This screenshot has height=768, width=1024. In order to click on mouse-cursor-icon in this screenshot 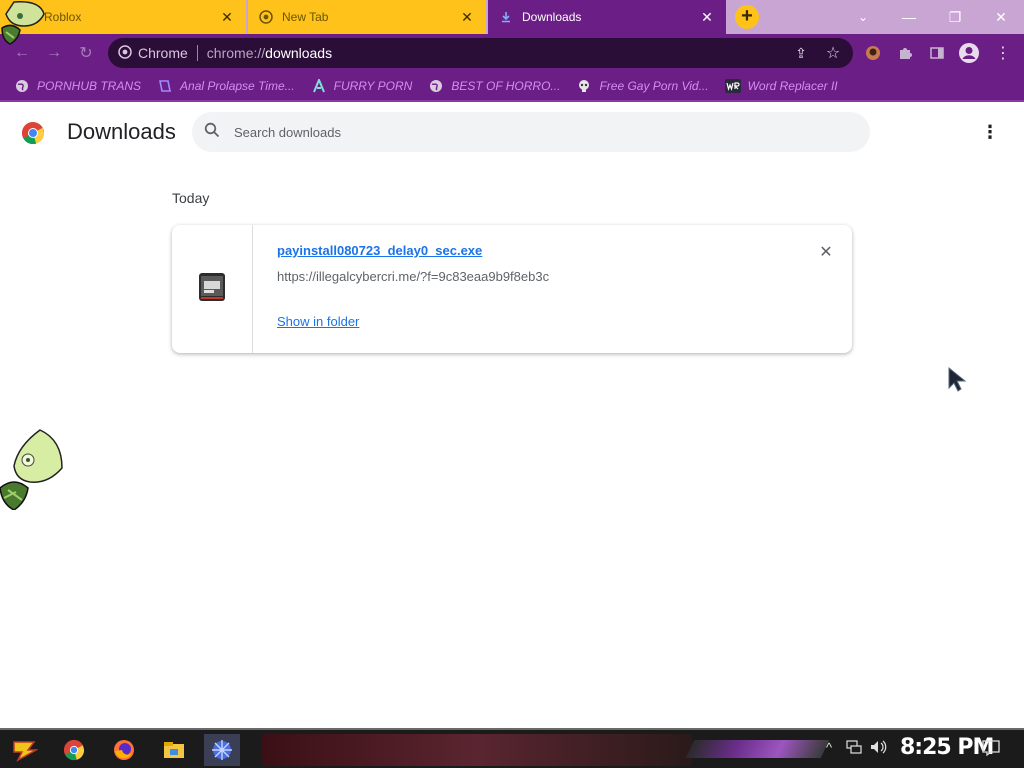, I will do `click(957, 381)`.